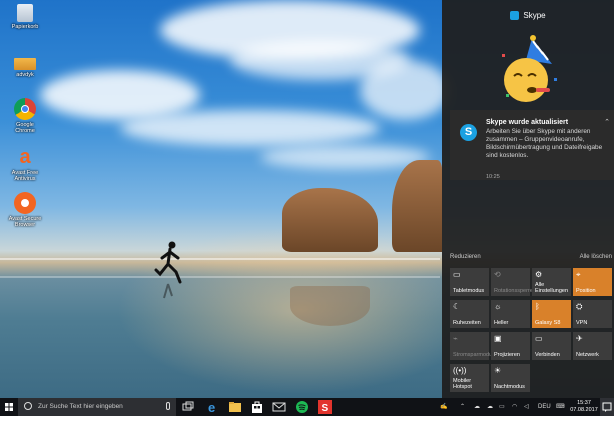 This screenshot has height=421, width=614. I want to click on notification-time: 10:25, so click(493, 177).